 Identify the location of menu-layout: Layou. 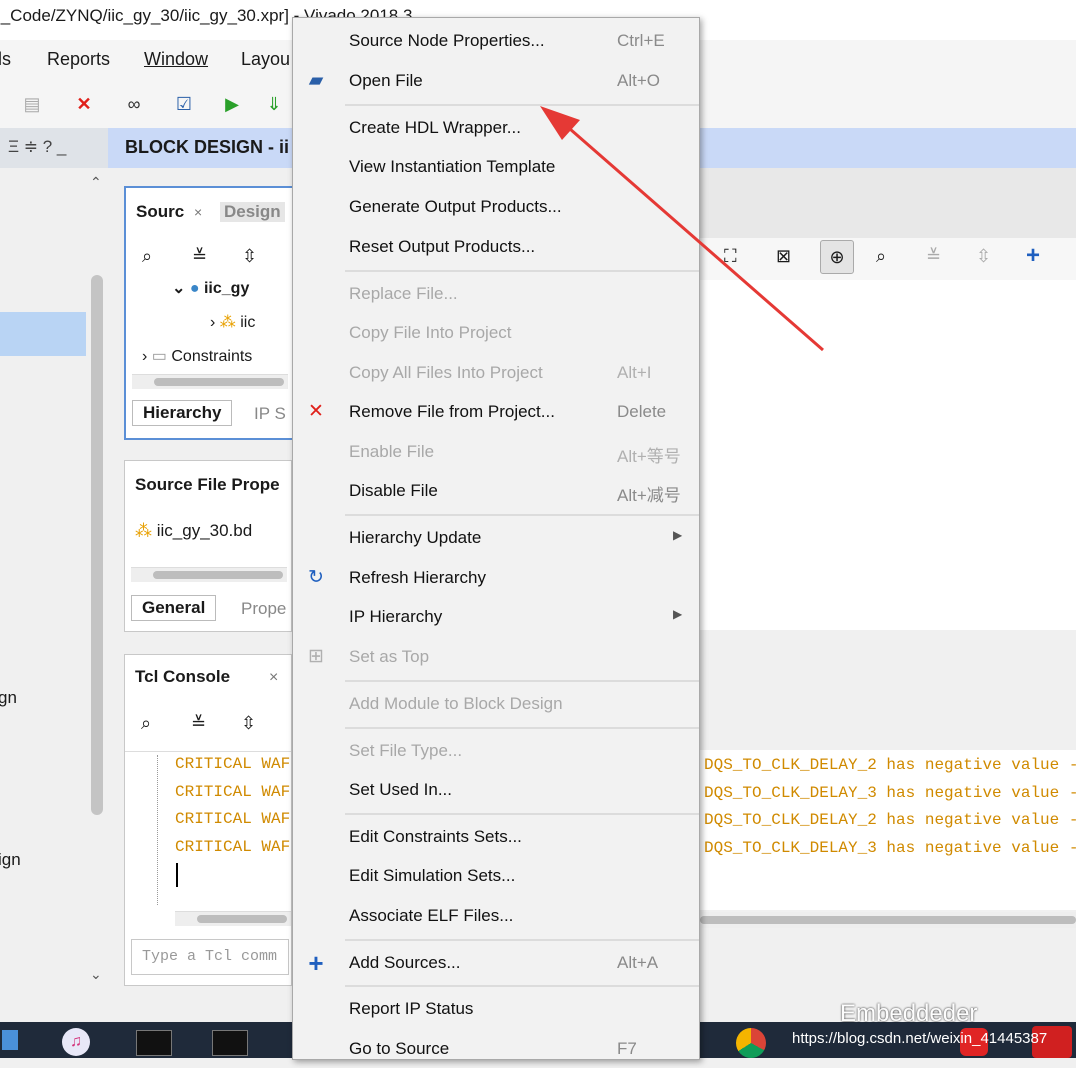
(265, 59).